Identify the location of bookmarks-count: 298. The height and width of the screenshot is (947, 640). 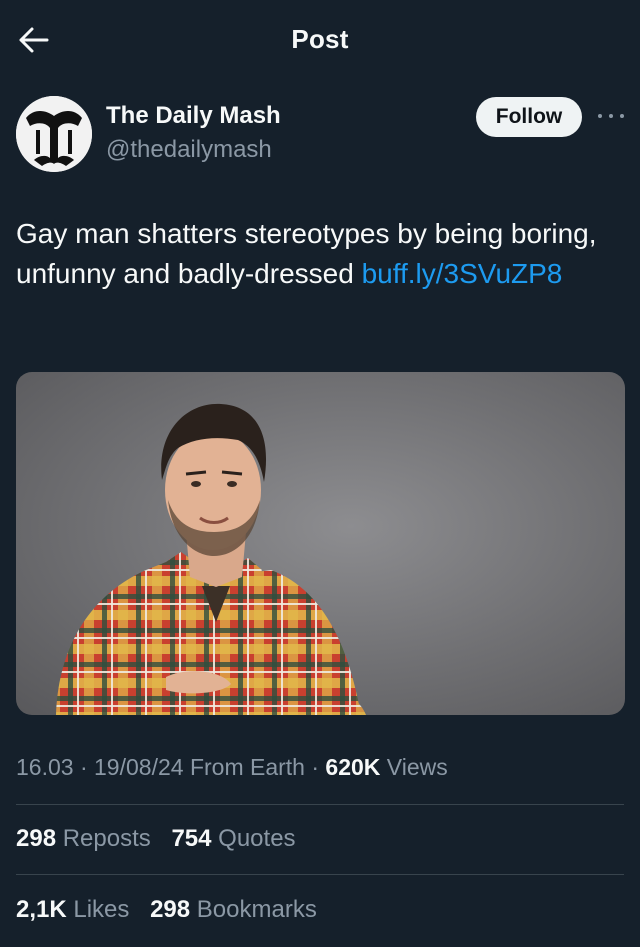
(170, 909).